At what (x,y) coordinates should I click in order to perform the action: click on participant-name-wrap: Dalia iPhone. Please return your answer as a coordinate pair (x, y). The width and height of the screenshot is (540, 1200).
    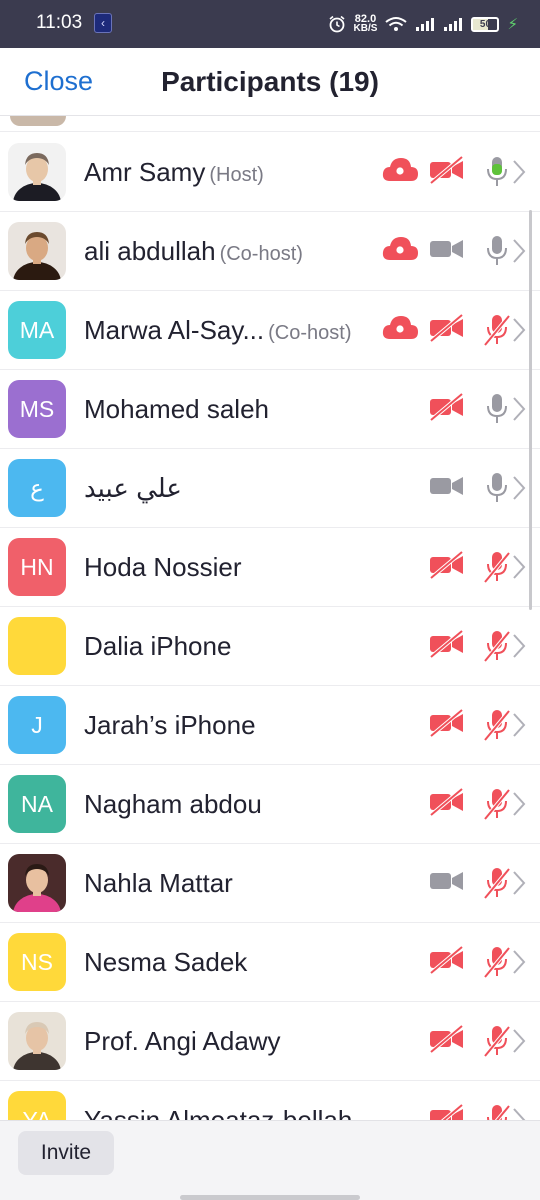
    Looking at the image, I should click on (157, 646).